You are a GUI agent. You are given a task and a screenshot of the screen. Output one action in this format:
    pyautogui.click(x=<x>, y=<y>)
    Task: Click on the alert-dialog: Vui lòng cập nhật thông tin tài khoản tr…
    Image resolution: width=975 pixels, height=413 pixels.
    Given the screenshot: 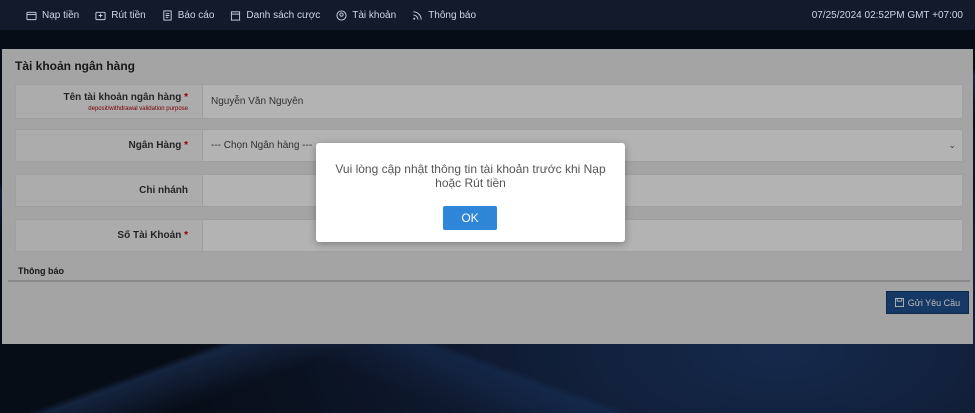 What is the action you would take?
    pyautogui.click(x=470, y=192)
    